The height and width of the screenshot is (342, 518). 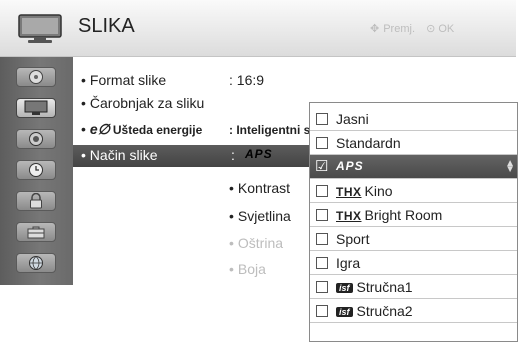 I want to click on toolbox-icon, so click(x=36, y=232).